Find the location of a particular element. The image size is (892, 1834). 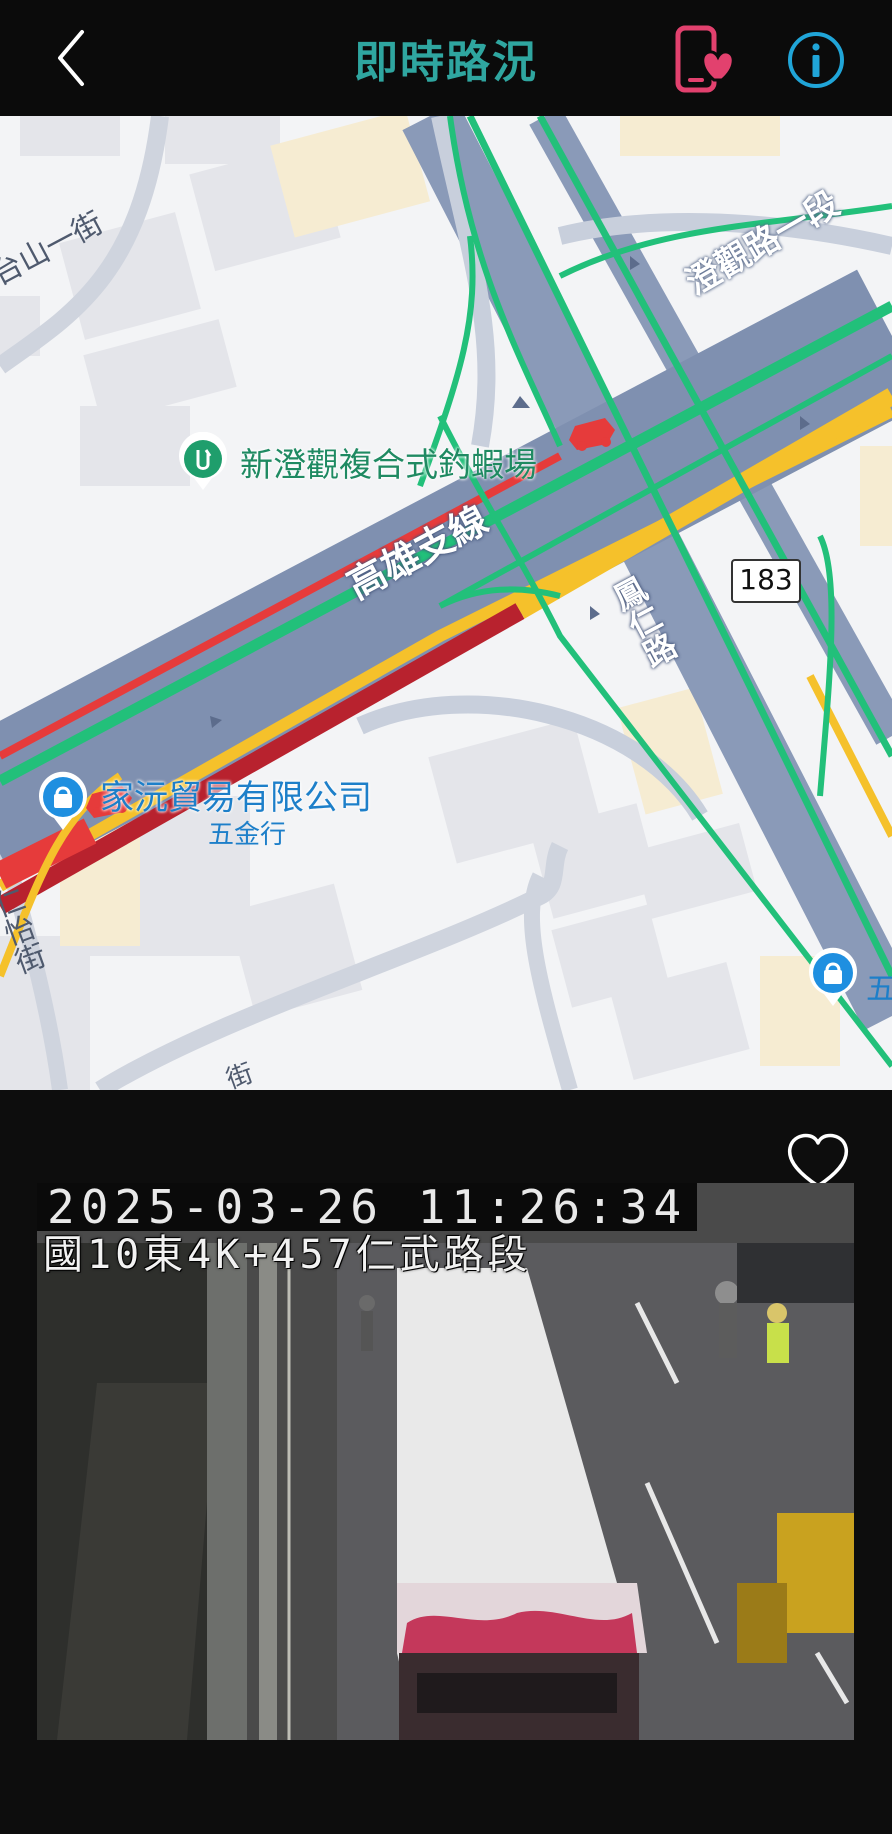

camera-location: 國10東4K+457仁武路段 is located at coordinates (287, 1255).